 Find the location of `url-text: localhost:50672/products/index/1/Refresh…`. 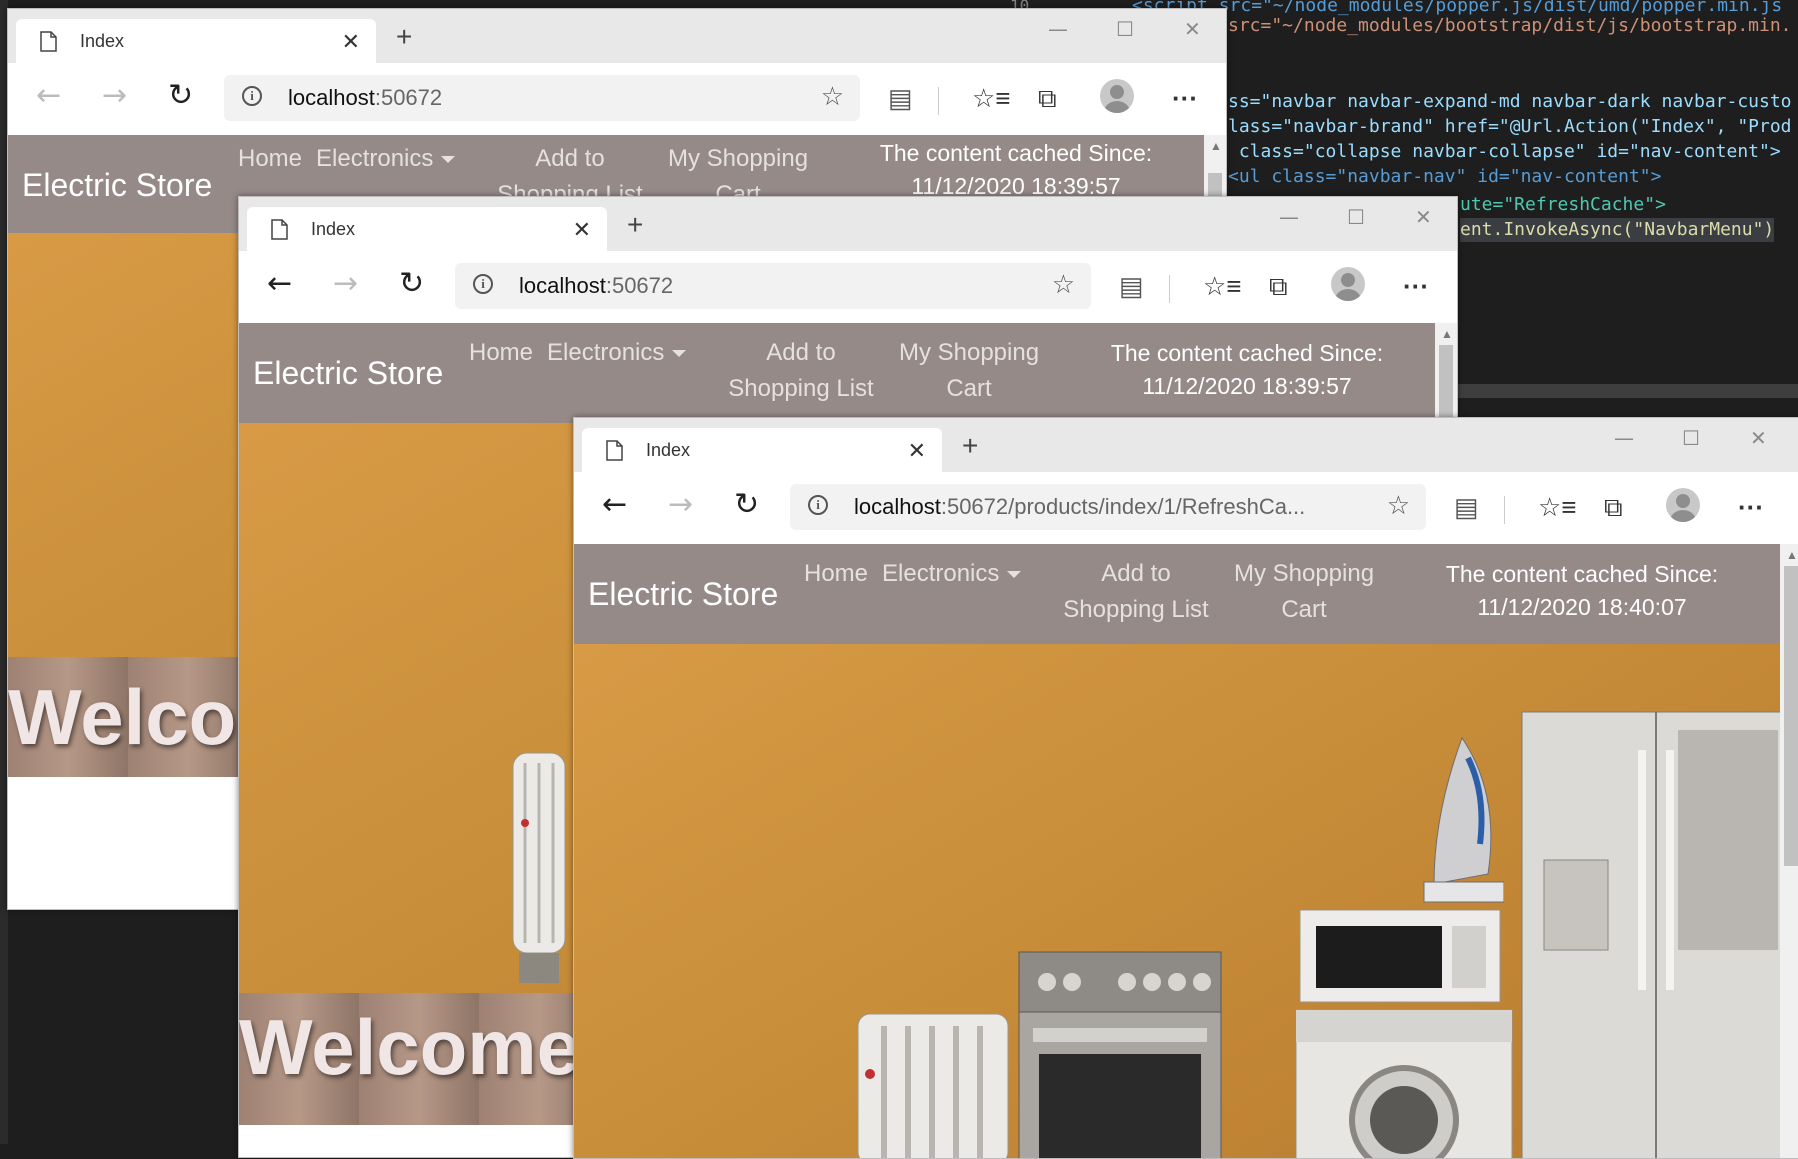

url-text: localhost:50672/products/index/1/Refresh… is located at coordinates (1080, 506).